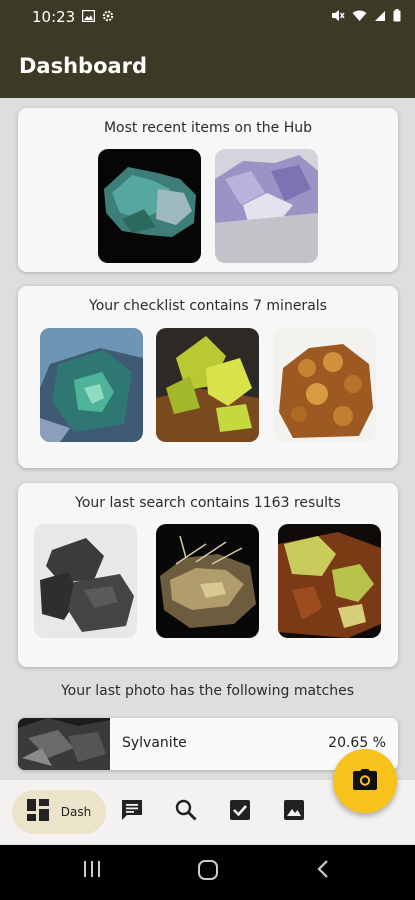 The width and height of the screenshot is (415, 900). What do you see at coordinates (323, 871) in the screenshot?
I see `back-icon` at bounding box center [323, 871].